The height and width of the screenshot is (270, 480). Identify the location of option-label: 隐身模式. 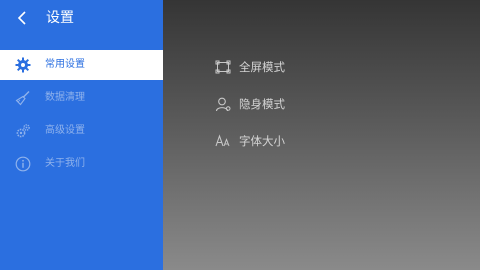
(262, 104).